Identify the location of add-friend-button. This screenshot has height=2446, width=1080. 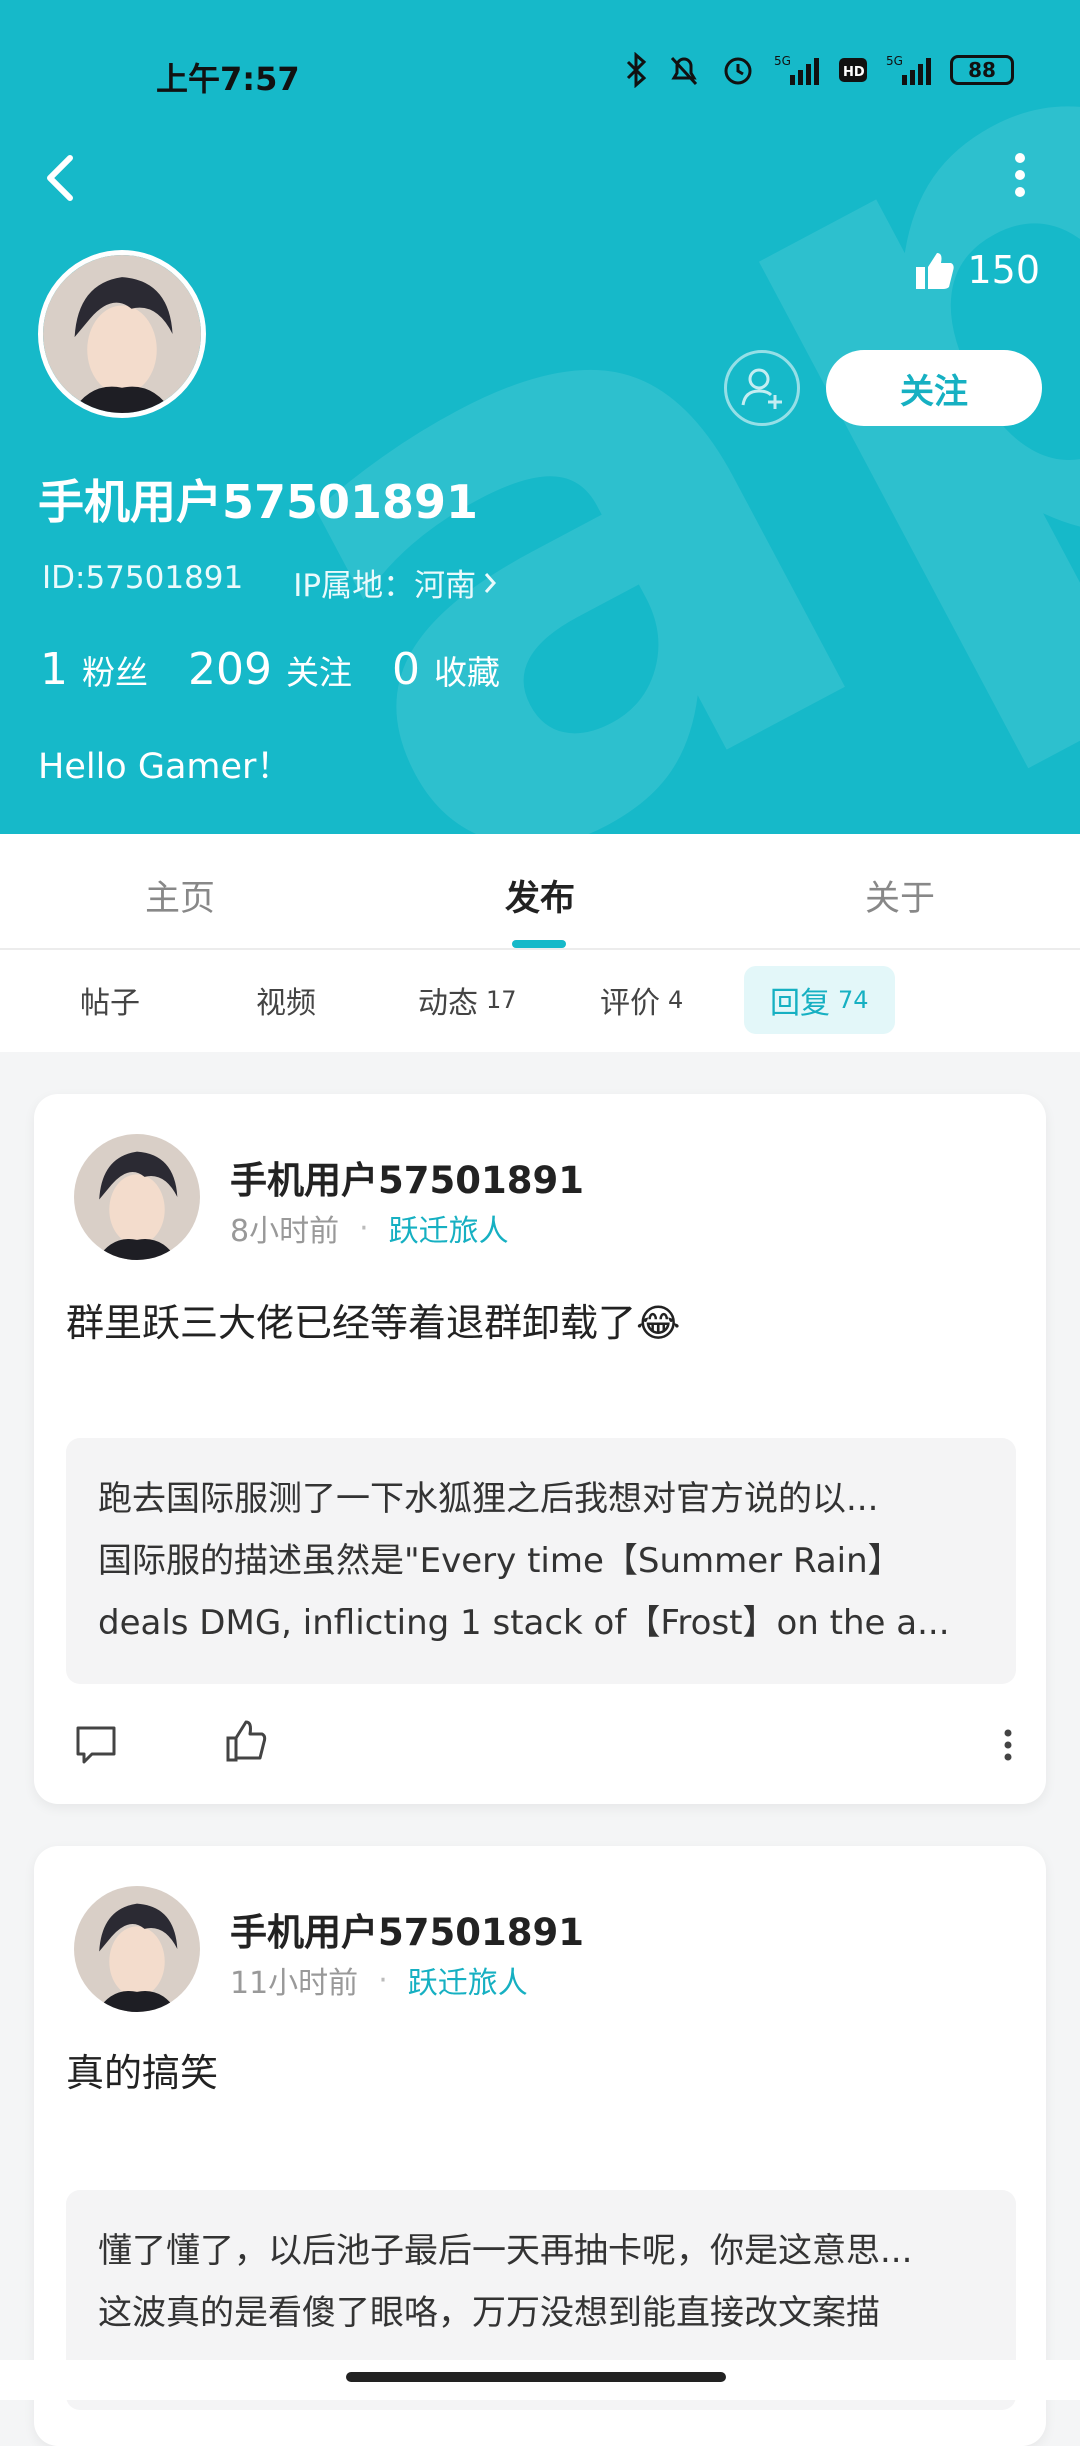
(762, 388).